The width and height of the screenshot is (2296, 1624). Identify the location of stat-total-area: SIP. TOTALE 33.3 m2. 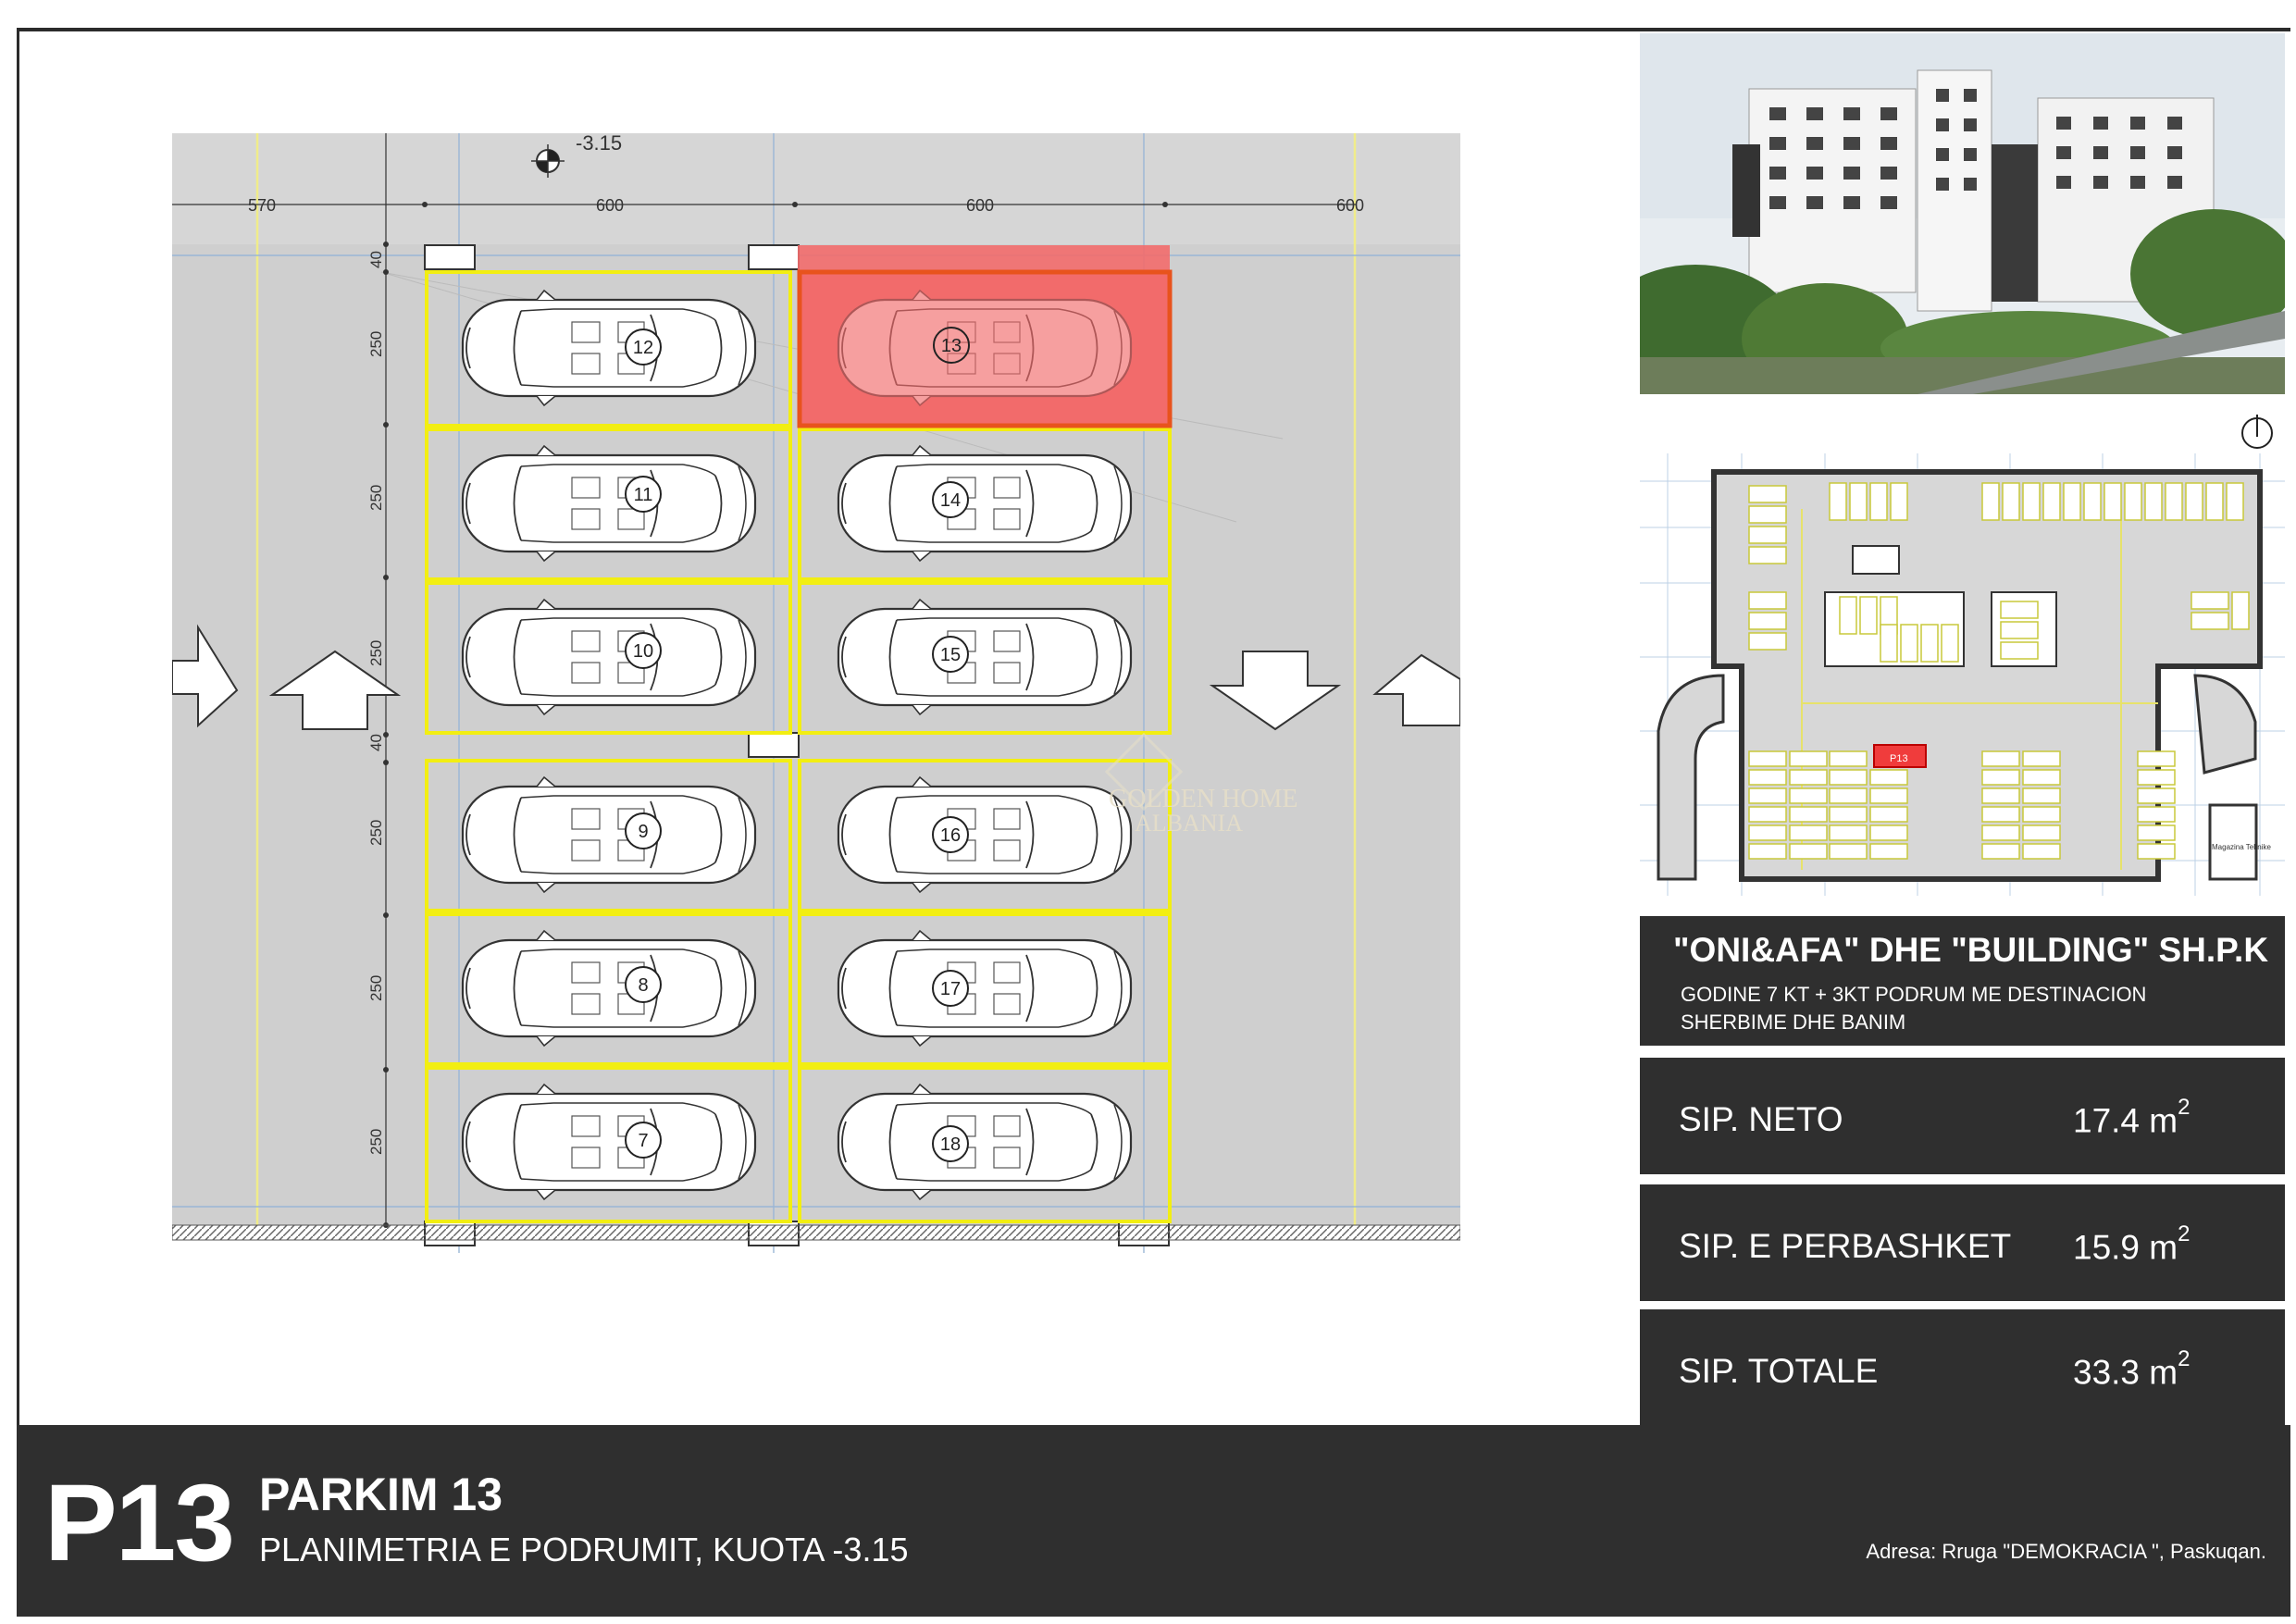
(1963, 1367).